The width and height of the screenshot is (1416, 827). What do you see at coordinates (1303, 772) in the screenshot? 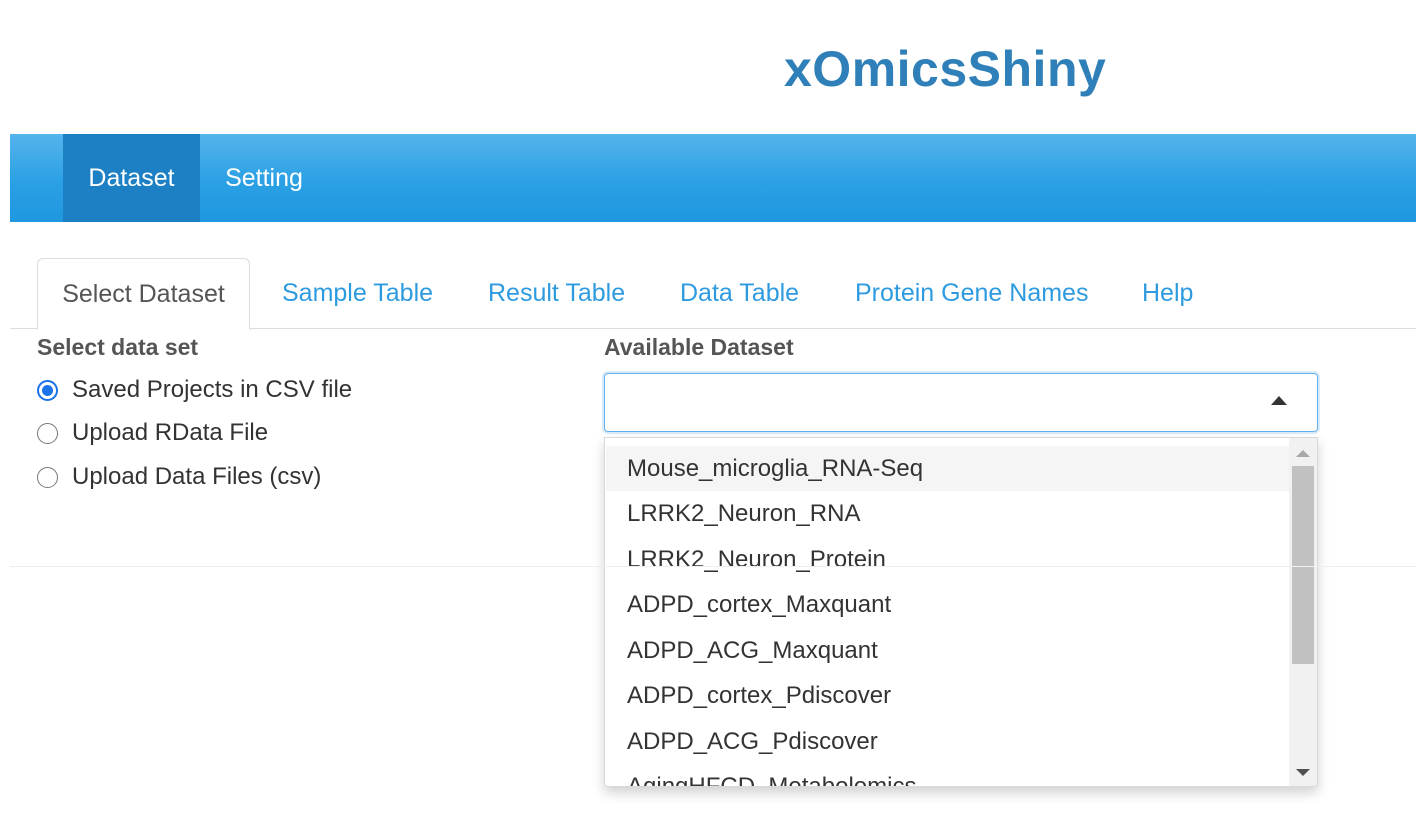
I see `scroll-down-arrow-icon` at bounding box center [1303, 772].